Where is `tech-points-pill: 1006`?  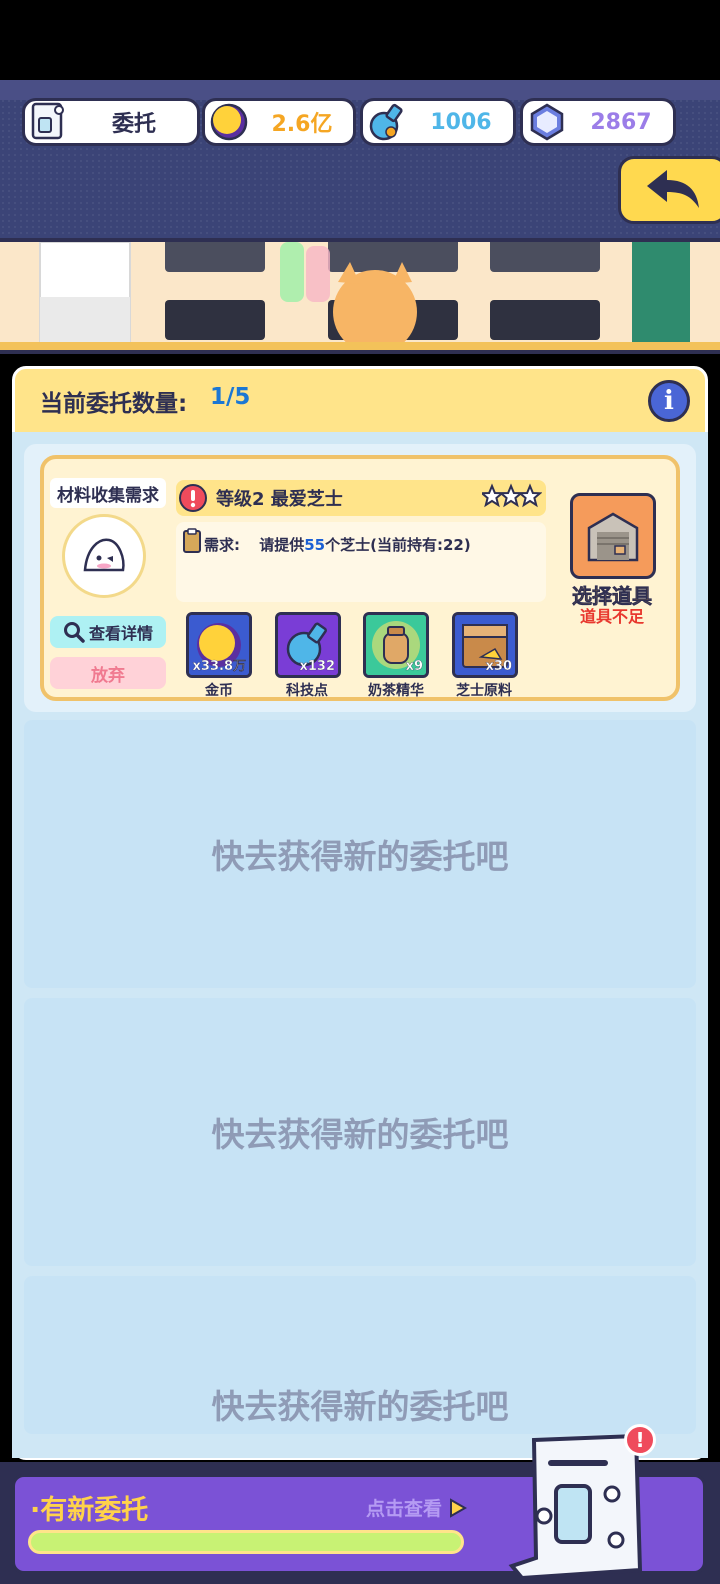
tech-points-pill: 1006 is located at coordinates (438, 122).